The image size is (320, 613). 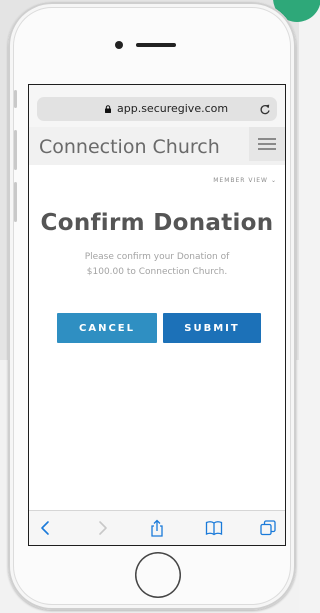 I want to click on volume-up-button, so click(x=15, y=150).